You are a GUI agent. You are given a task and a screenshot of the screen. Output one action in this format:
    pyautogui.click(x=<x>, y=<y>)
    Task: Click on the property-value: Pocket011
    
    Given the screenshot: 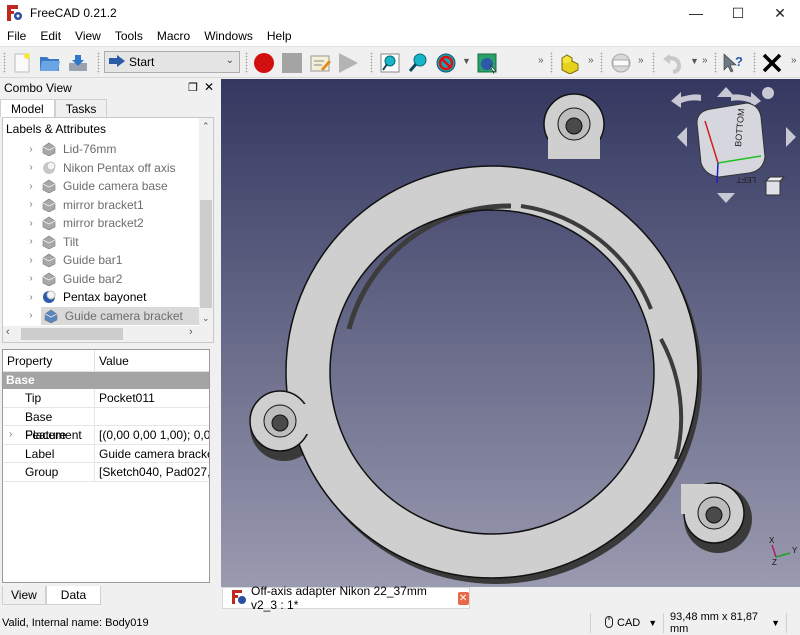 What is the action you would take?
    pyautogui.click(x=152, y=398)
    